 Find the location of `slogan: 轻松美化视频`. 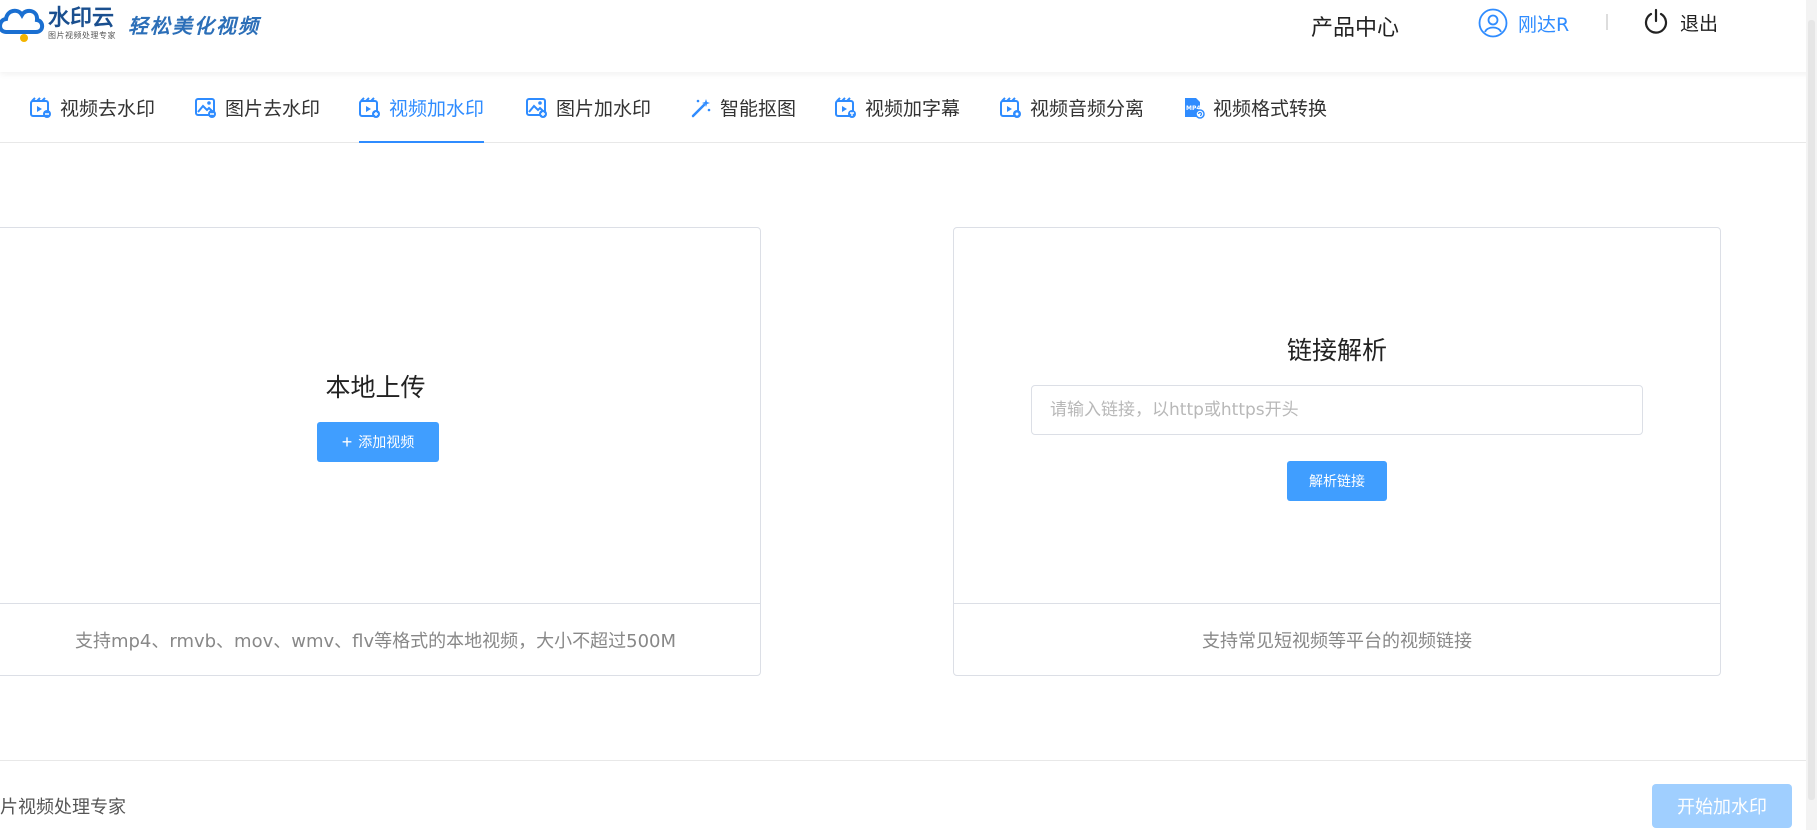

slogan: 轻松美化视频 is located at coordinates (194, 25).